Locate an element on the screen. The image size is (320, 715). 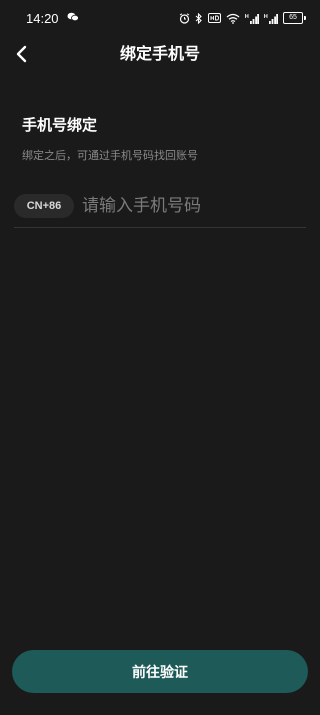
status-right: 65 is located at coordinates (242, 18).